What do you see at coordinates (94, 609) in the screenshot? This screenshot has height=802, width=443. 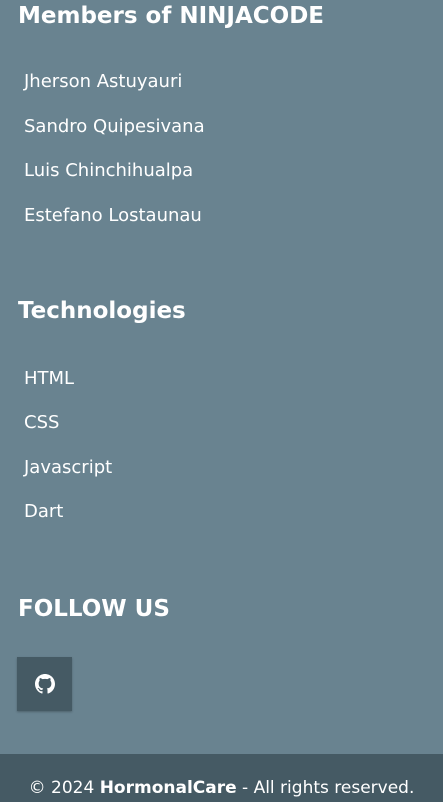 I see `follow-us-title: FOLLOW US` at bounding box center [94, 609].